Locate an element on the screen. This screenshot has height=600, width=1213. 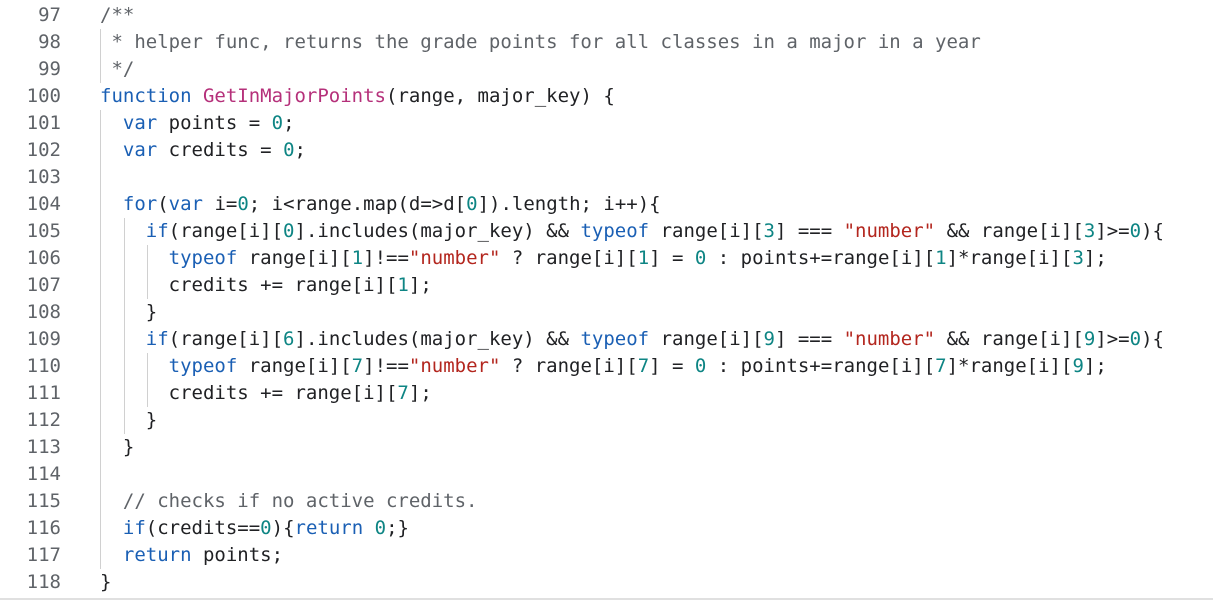
code-token-number: 6 is located at coordinates (289, 339).